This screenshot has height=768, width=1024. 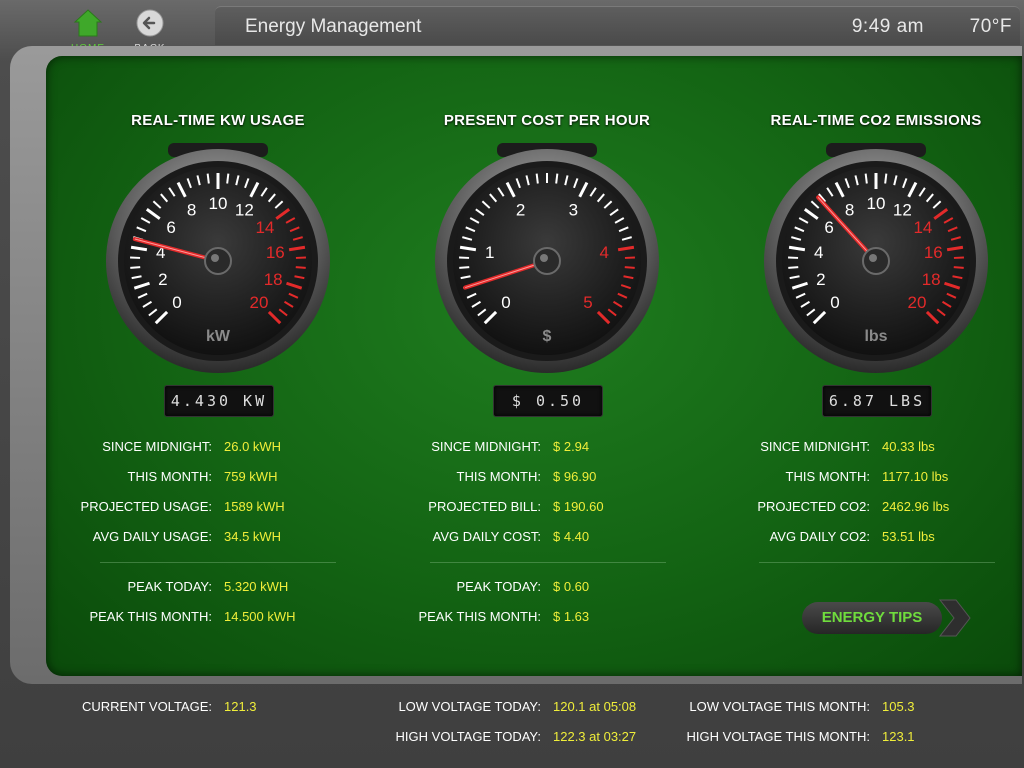 What do you see at coordinates (150, 23) in the screenshot?
I see `back-arrow-icon` at bounding box center [150, 23].